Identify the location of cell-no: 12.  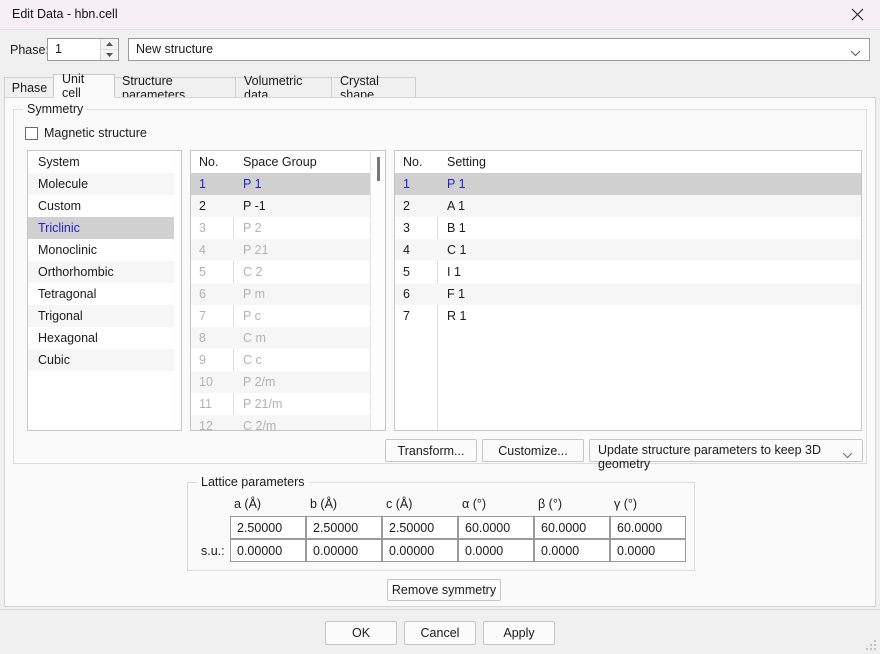
(206, 425).